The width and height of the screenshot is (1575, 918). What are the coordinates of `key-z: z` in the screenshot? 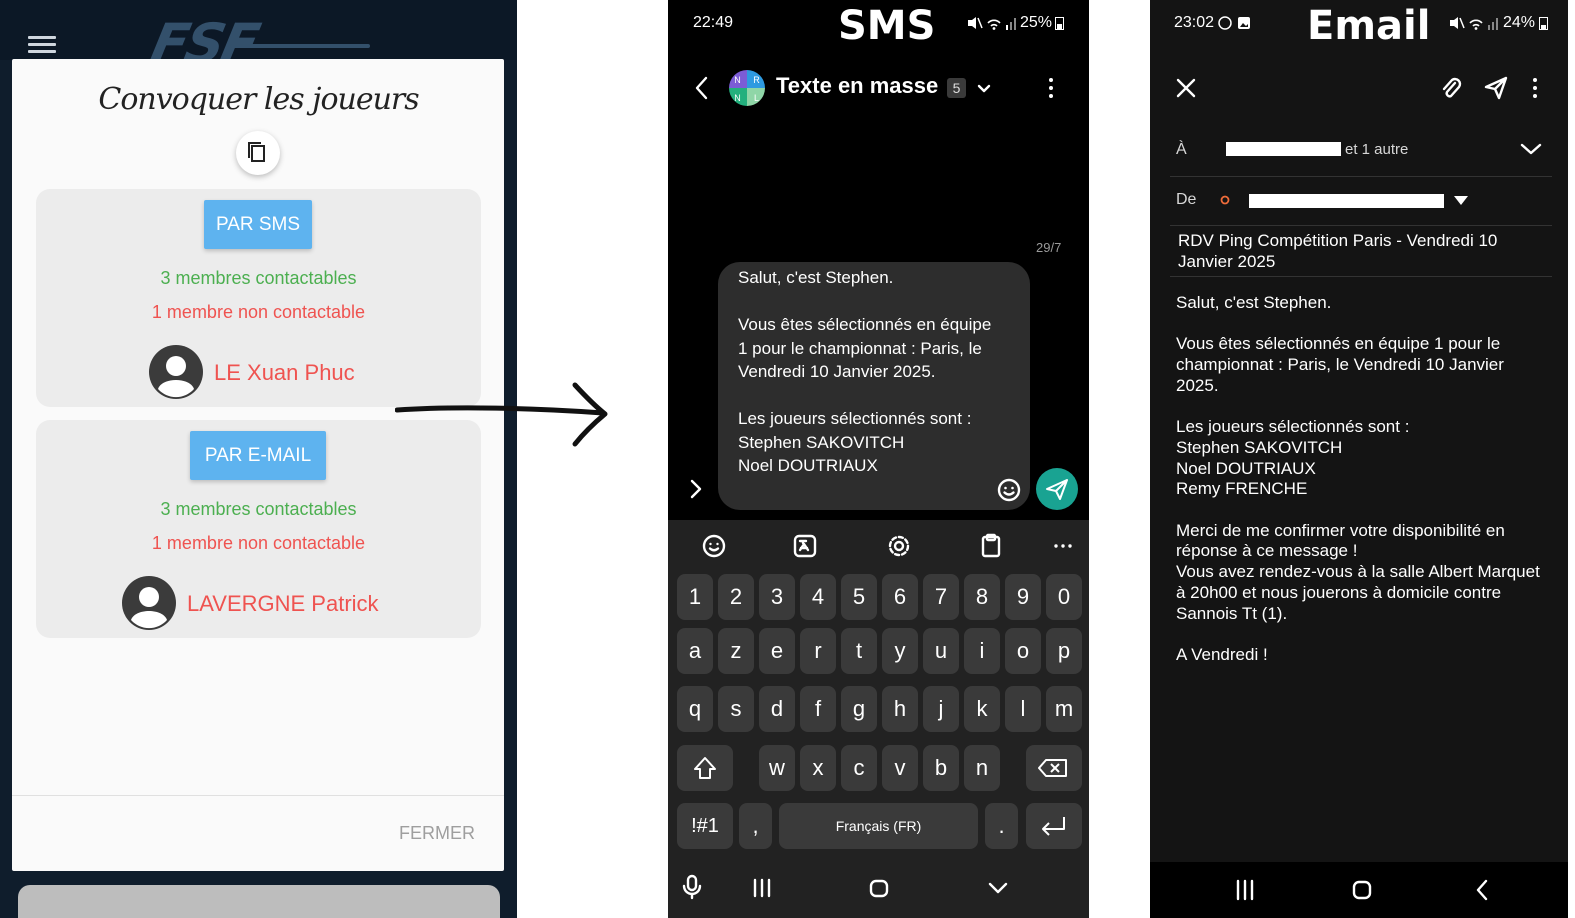 It's located at (736, 651).